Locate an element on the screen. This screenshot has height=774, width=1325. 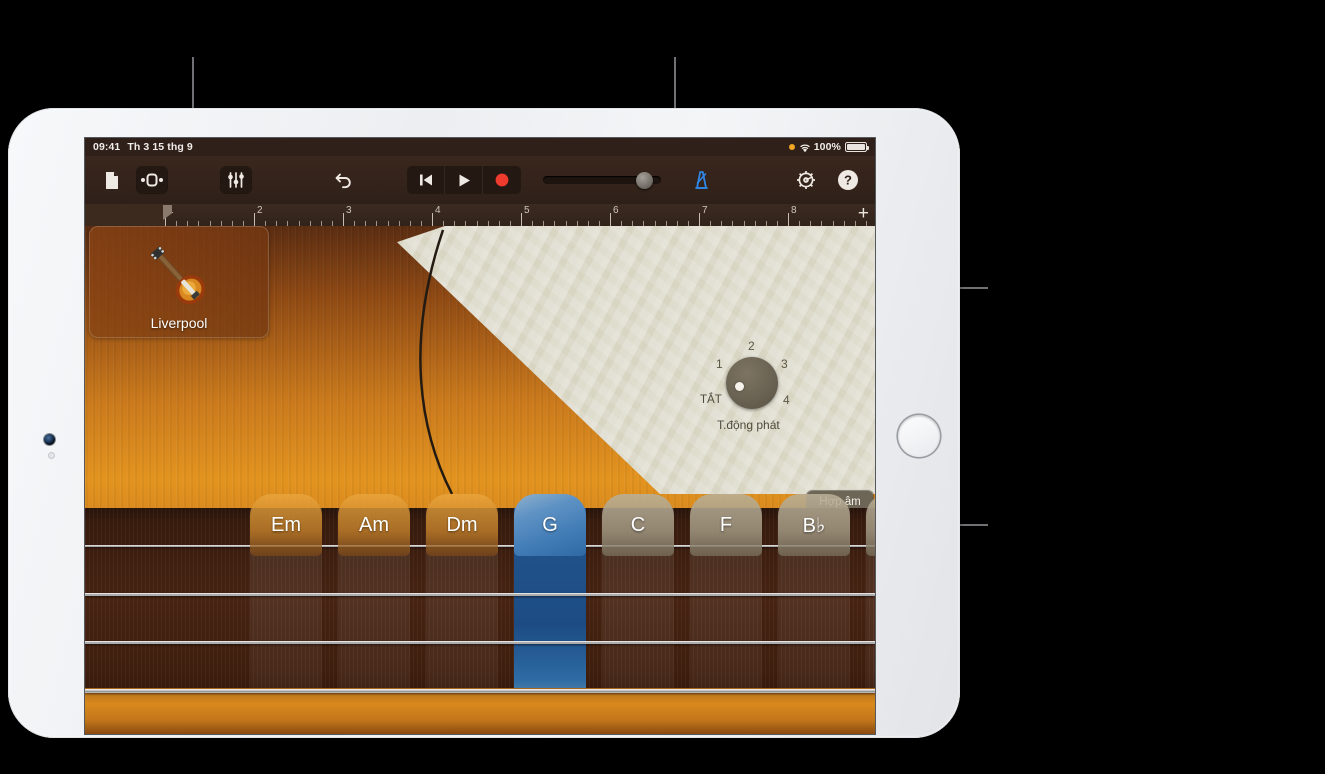
record-icon is located at coordinates (502, 180).